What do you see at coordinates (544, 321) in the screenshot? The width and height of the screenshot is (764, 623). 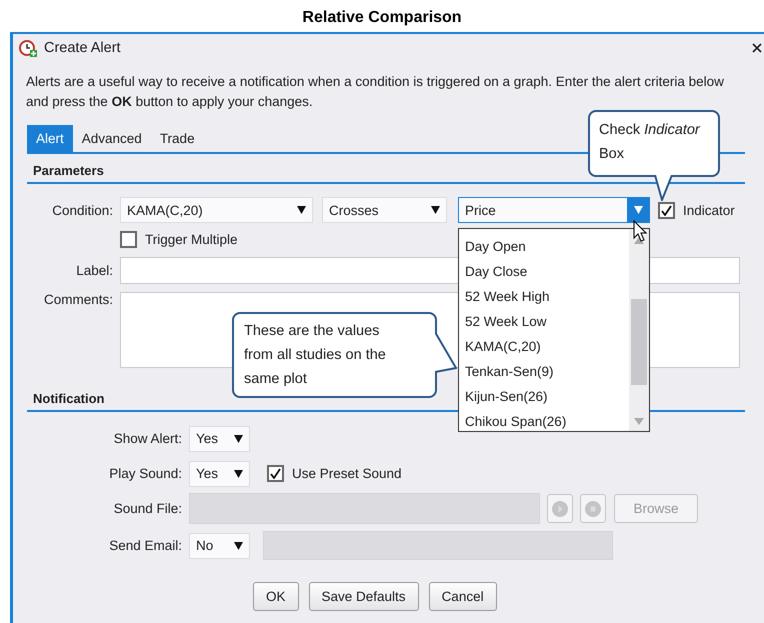 I see `list-item: 52 Week Low` at bounding box center [544, 321].